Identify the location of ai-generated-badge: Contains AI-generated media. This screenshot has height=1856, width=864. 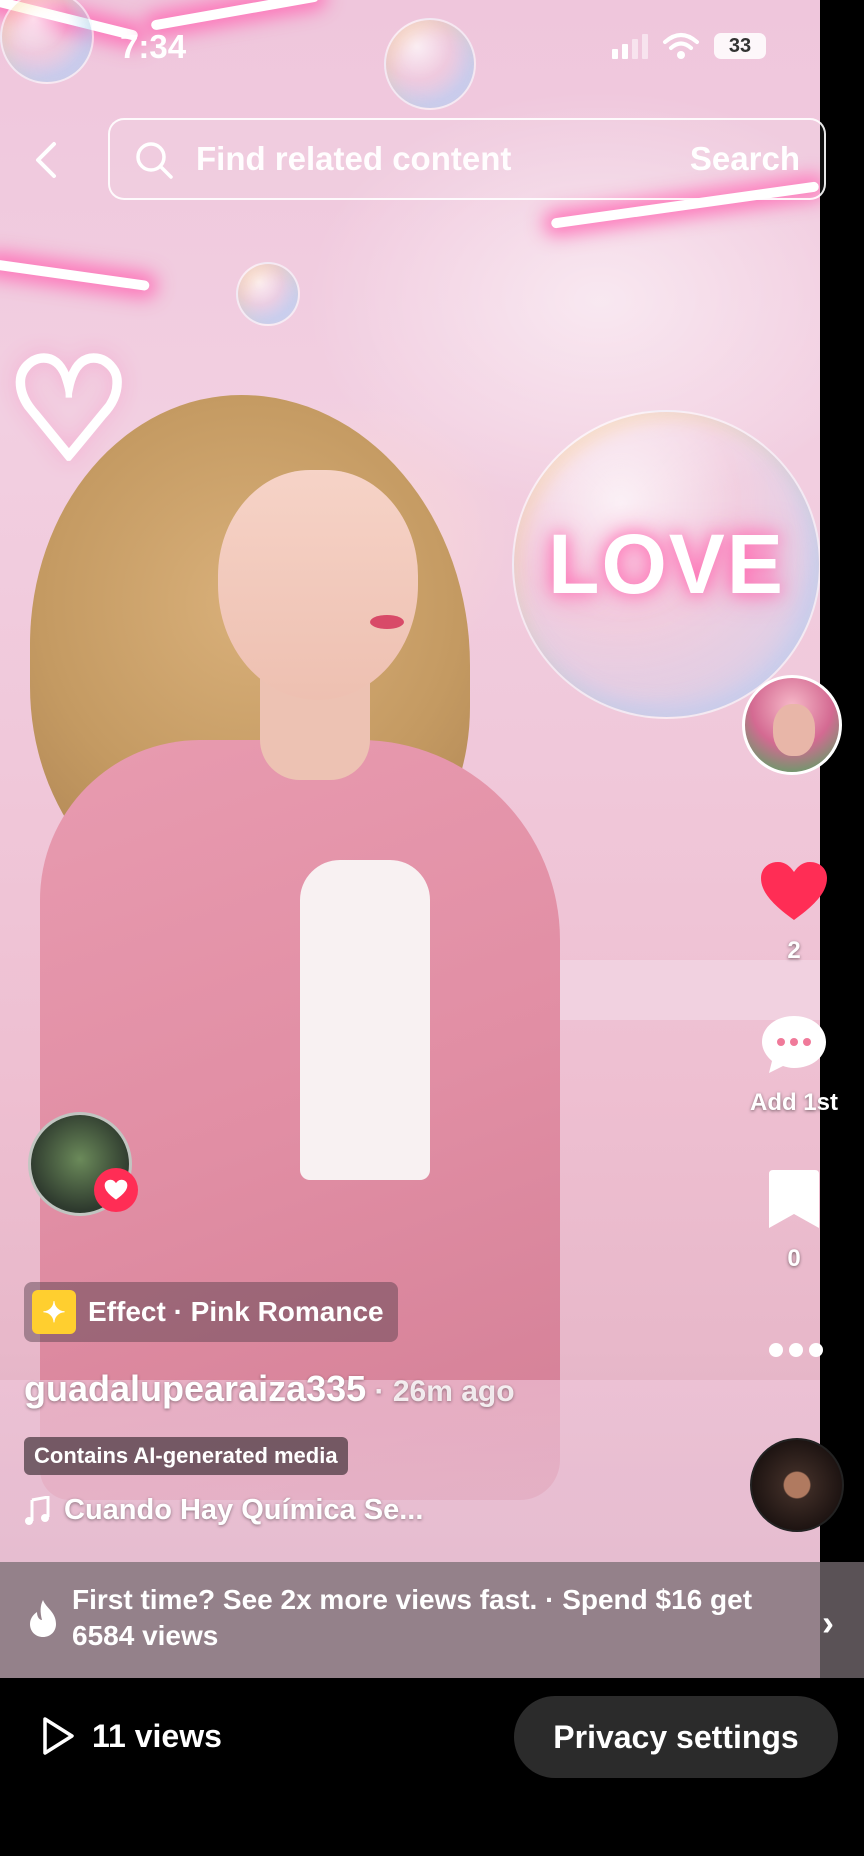
(186, 1456).